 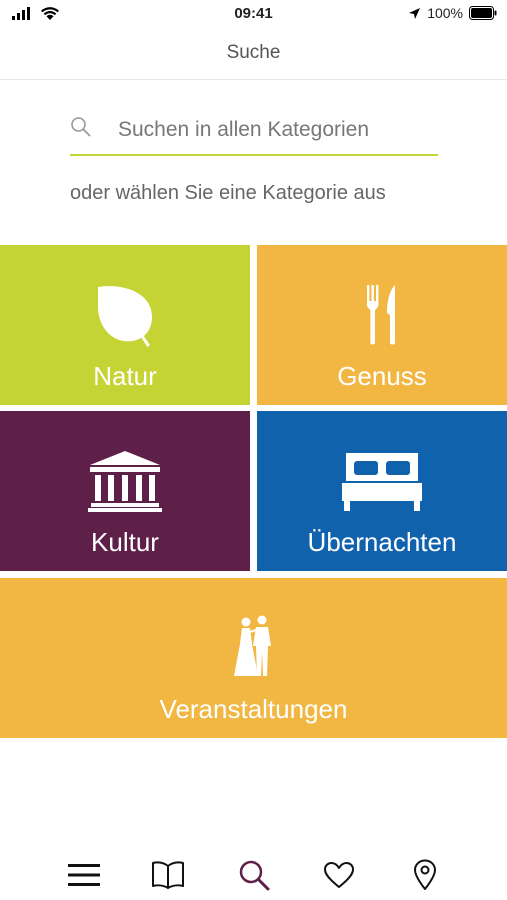 I want to click on tab-menu, so click(x=84, y=875).